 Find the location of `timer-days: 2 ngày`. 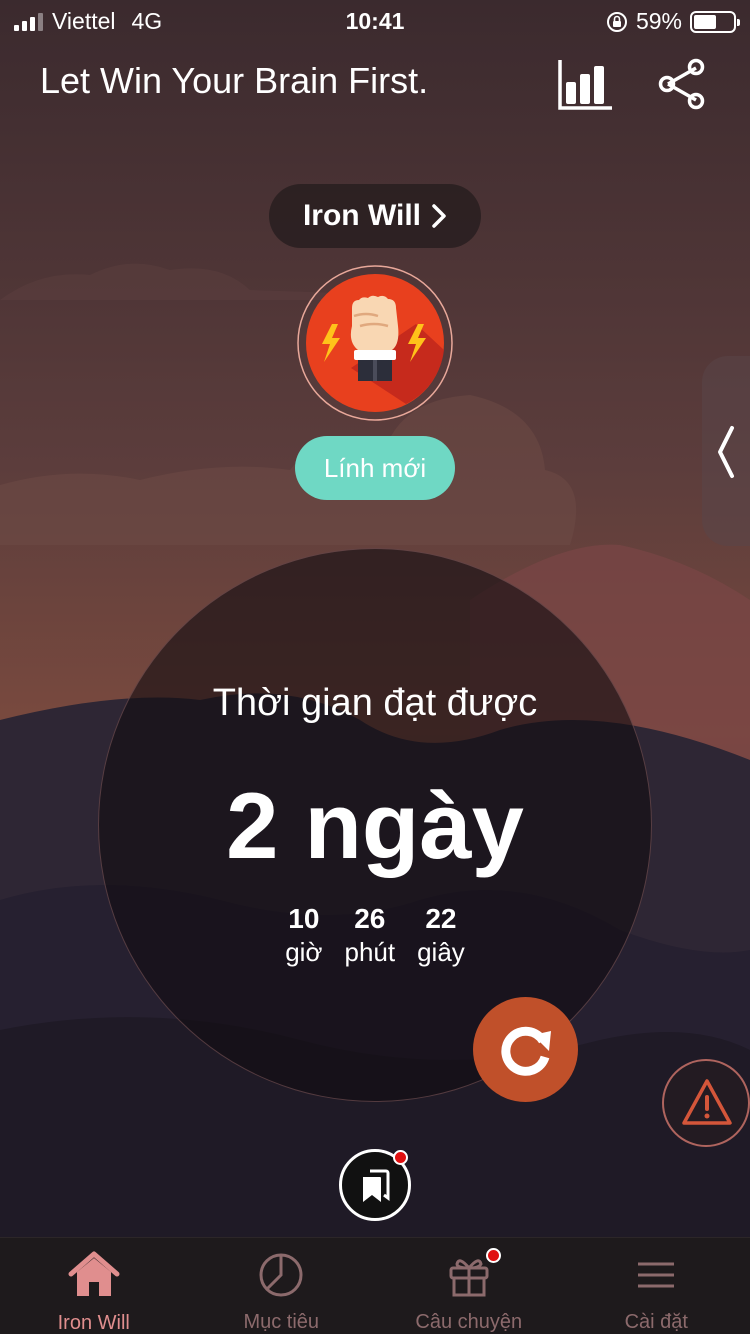

timer-days: 2 ngày is located at coordinates (375, 825).